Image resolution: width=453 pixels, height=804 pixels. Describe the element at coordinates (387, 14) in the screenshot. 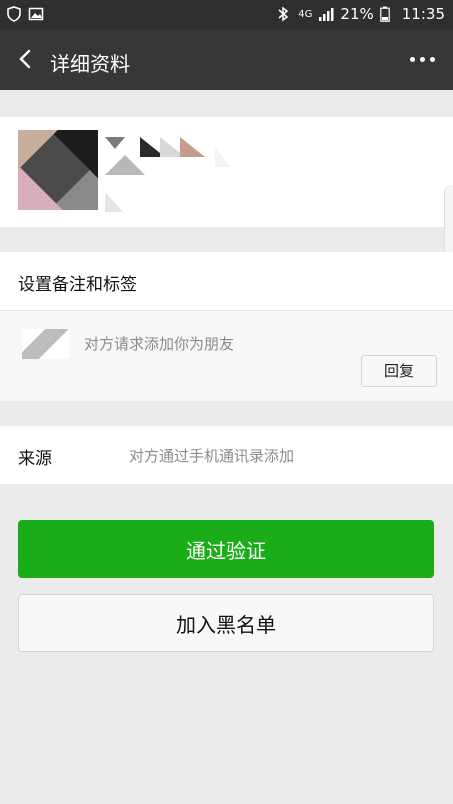

I see `battery-icon` at that location.